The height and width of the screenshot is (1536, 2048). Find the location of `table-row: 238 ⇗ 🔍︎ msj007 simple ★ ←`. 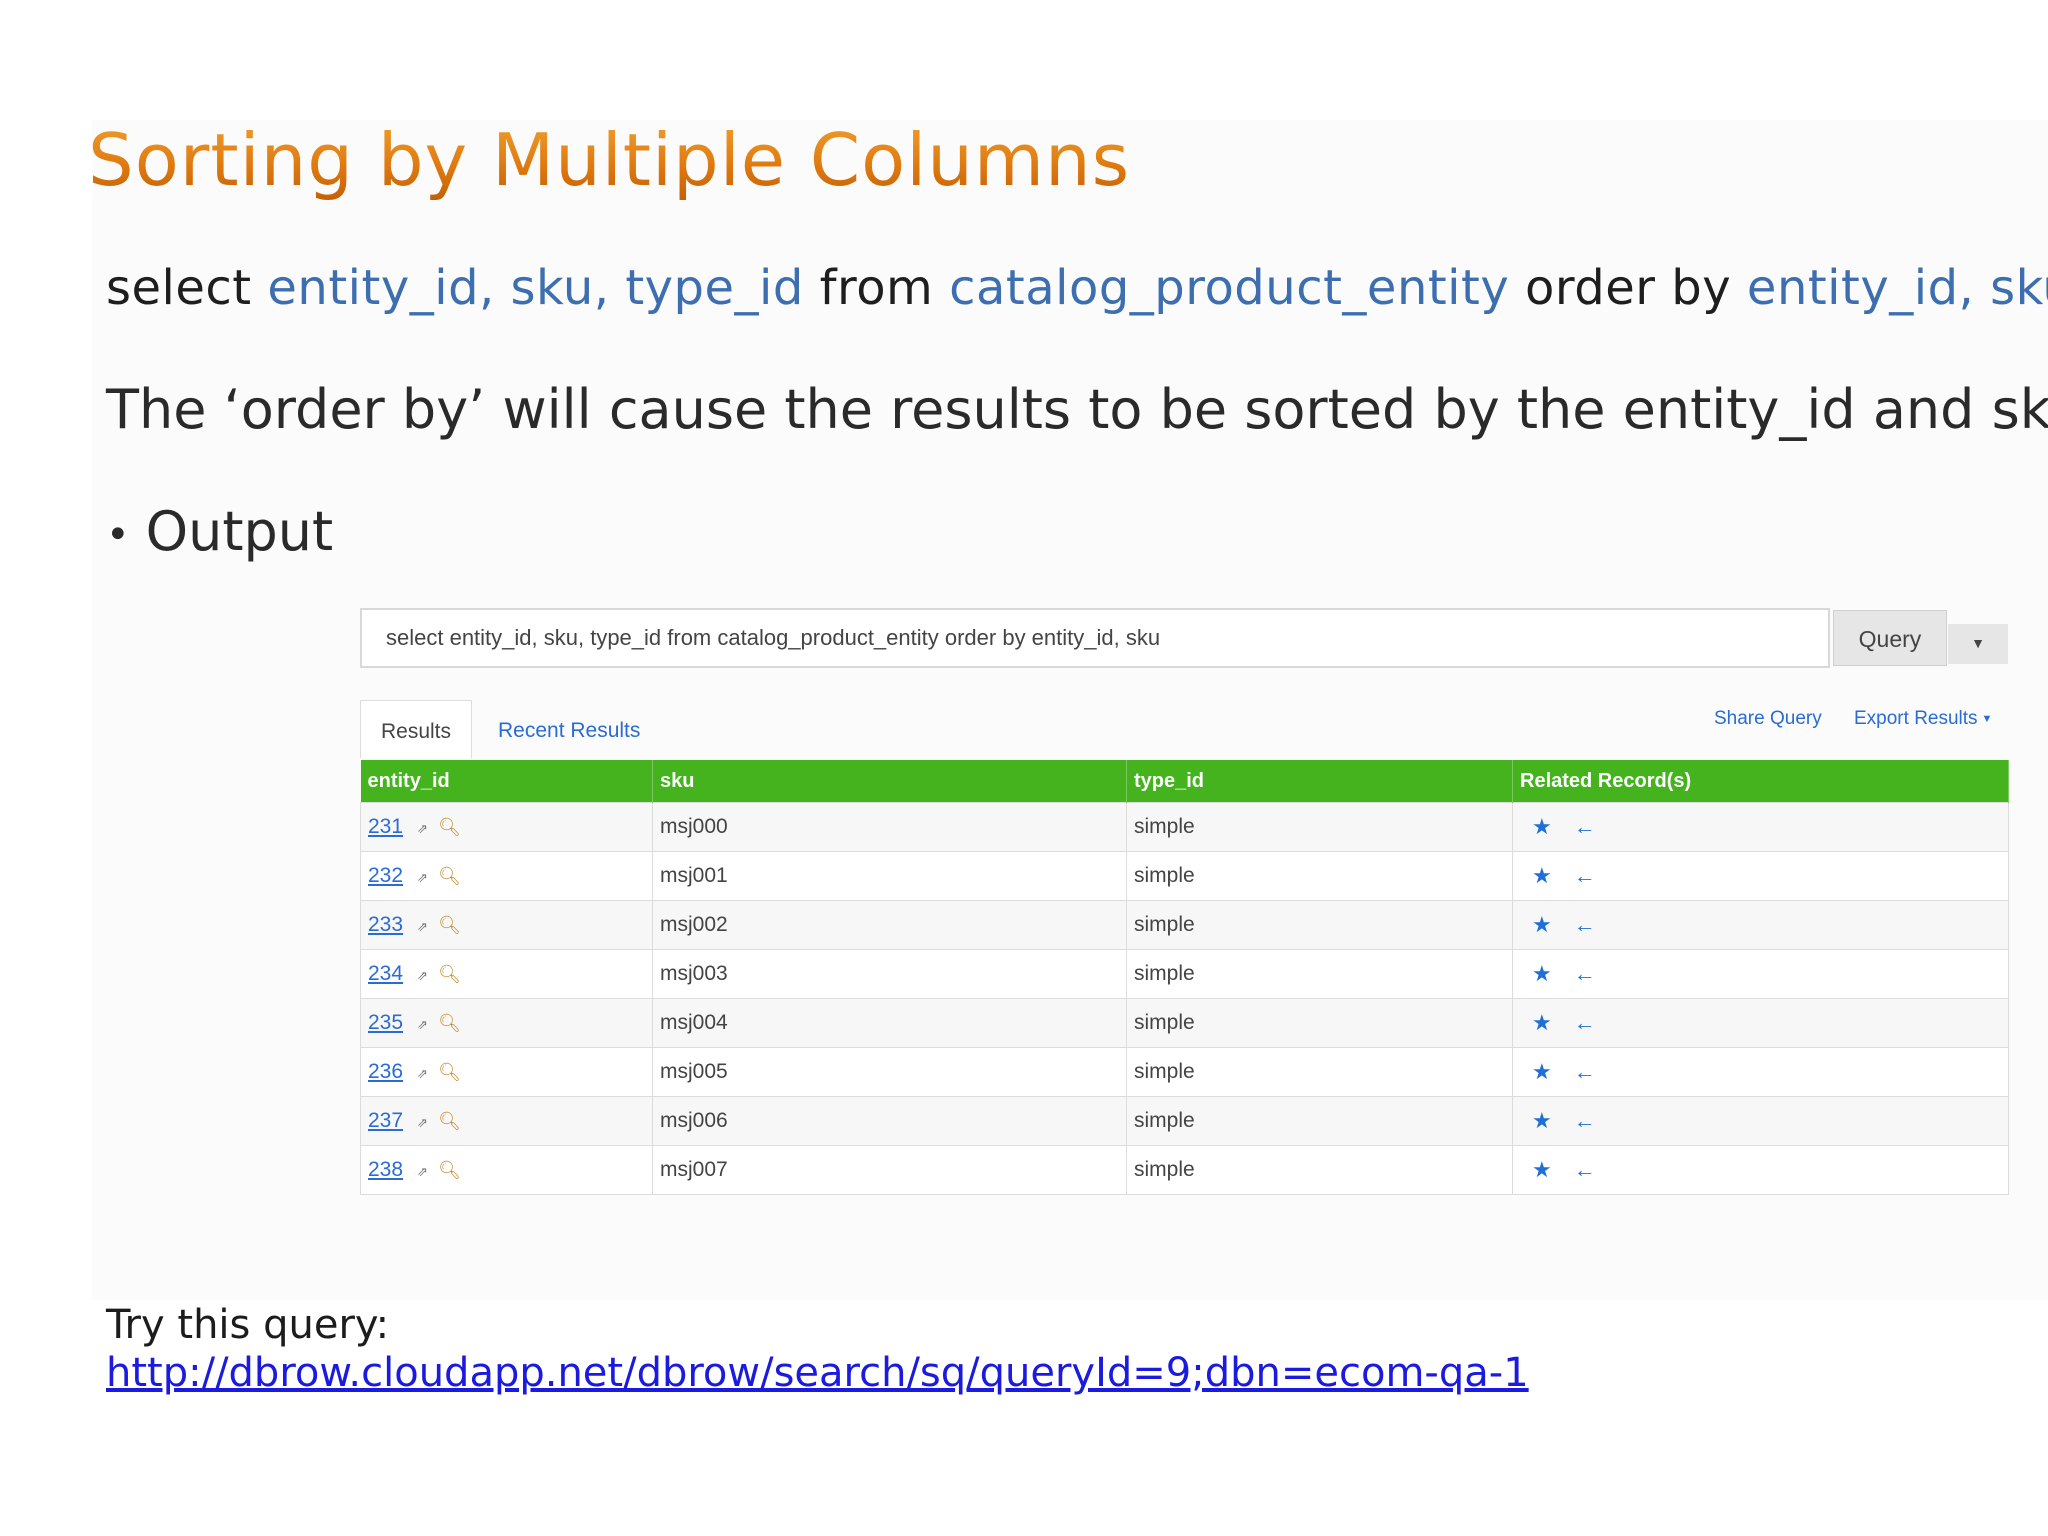

table-row: 238 ⇗ 🔍︎ msj007 simple ★ ← is located at coordinates (1184, 1170).